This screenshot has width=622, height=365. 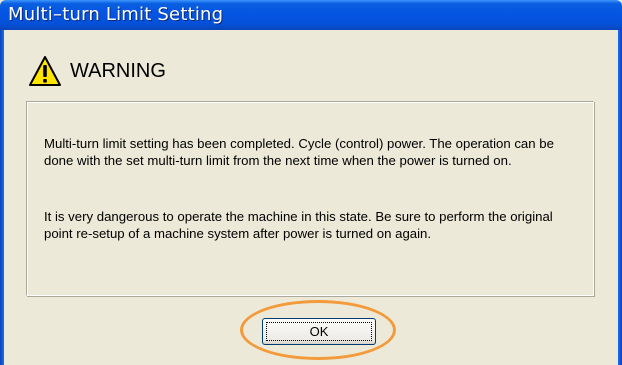 I want to click on warning-triangle-icon, so click(x=45, y=71).